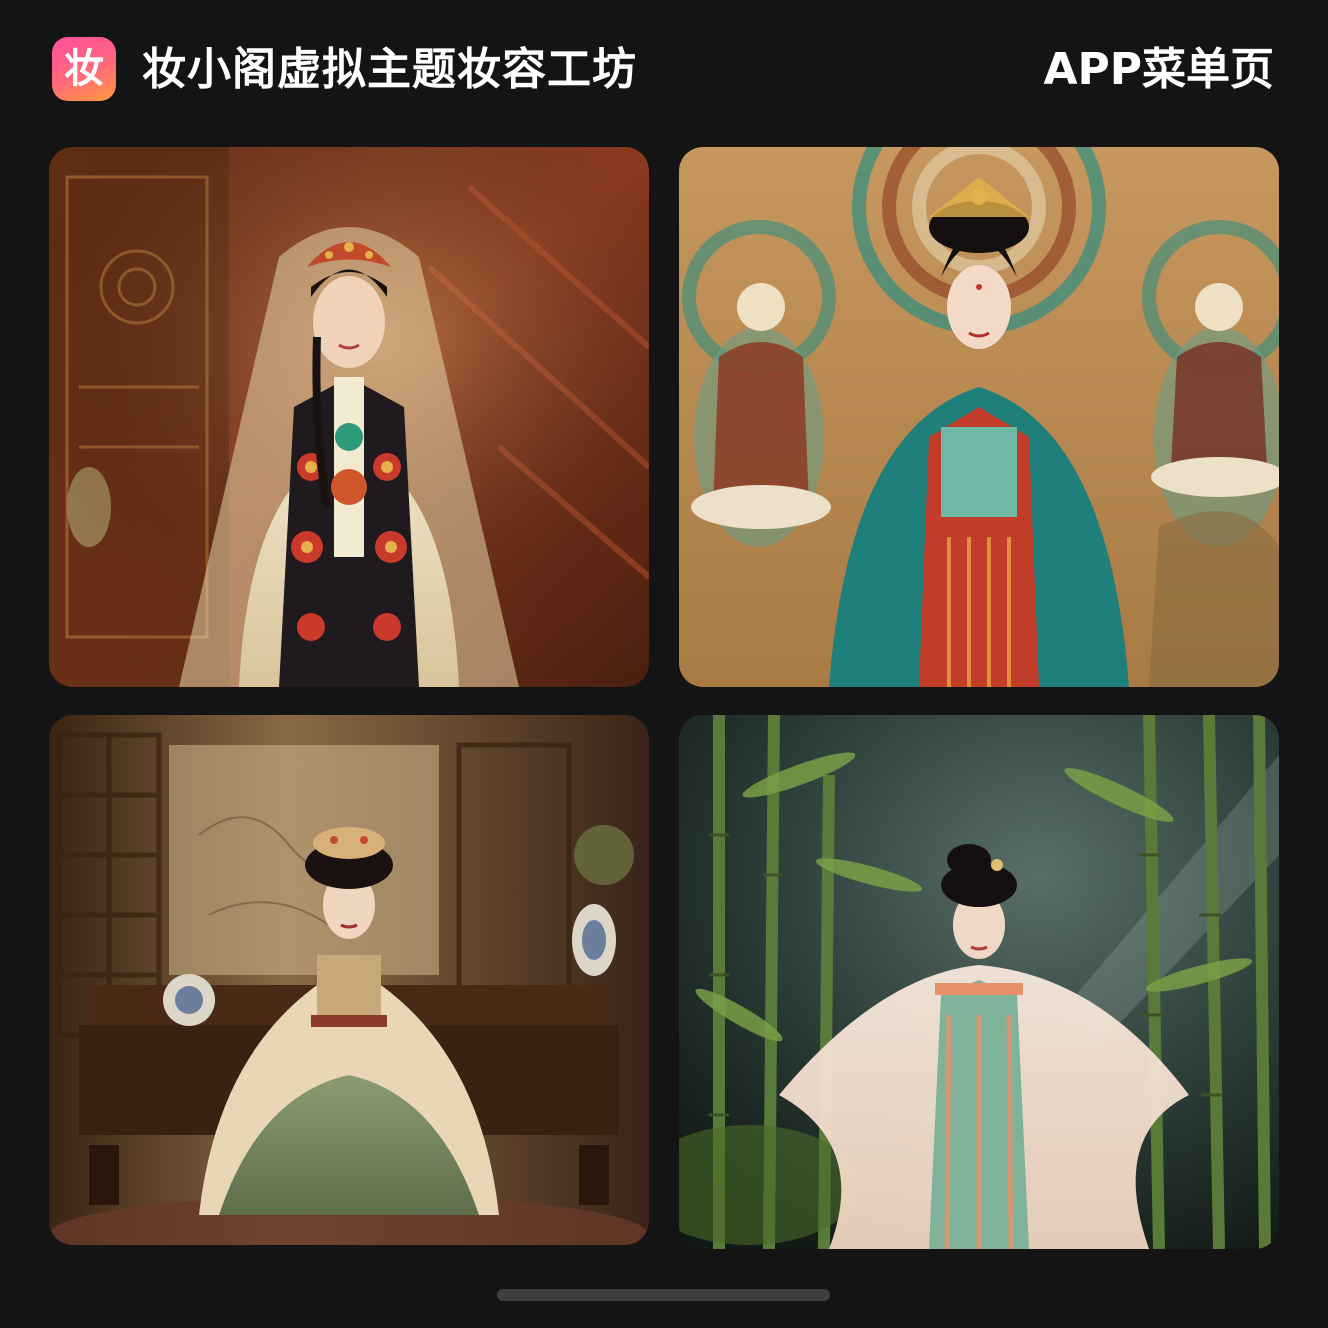 This screenshot has height=1328, width=1328. I want to click on page-label: APP菜单页, so click(1158, 69).